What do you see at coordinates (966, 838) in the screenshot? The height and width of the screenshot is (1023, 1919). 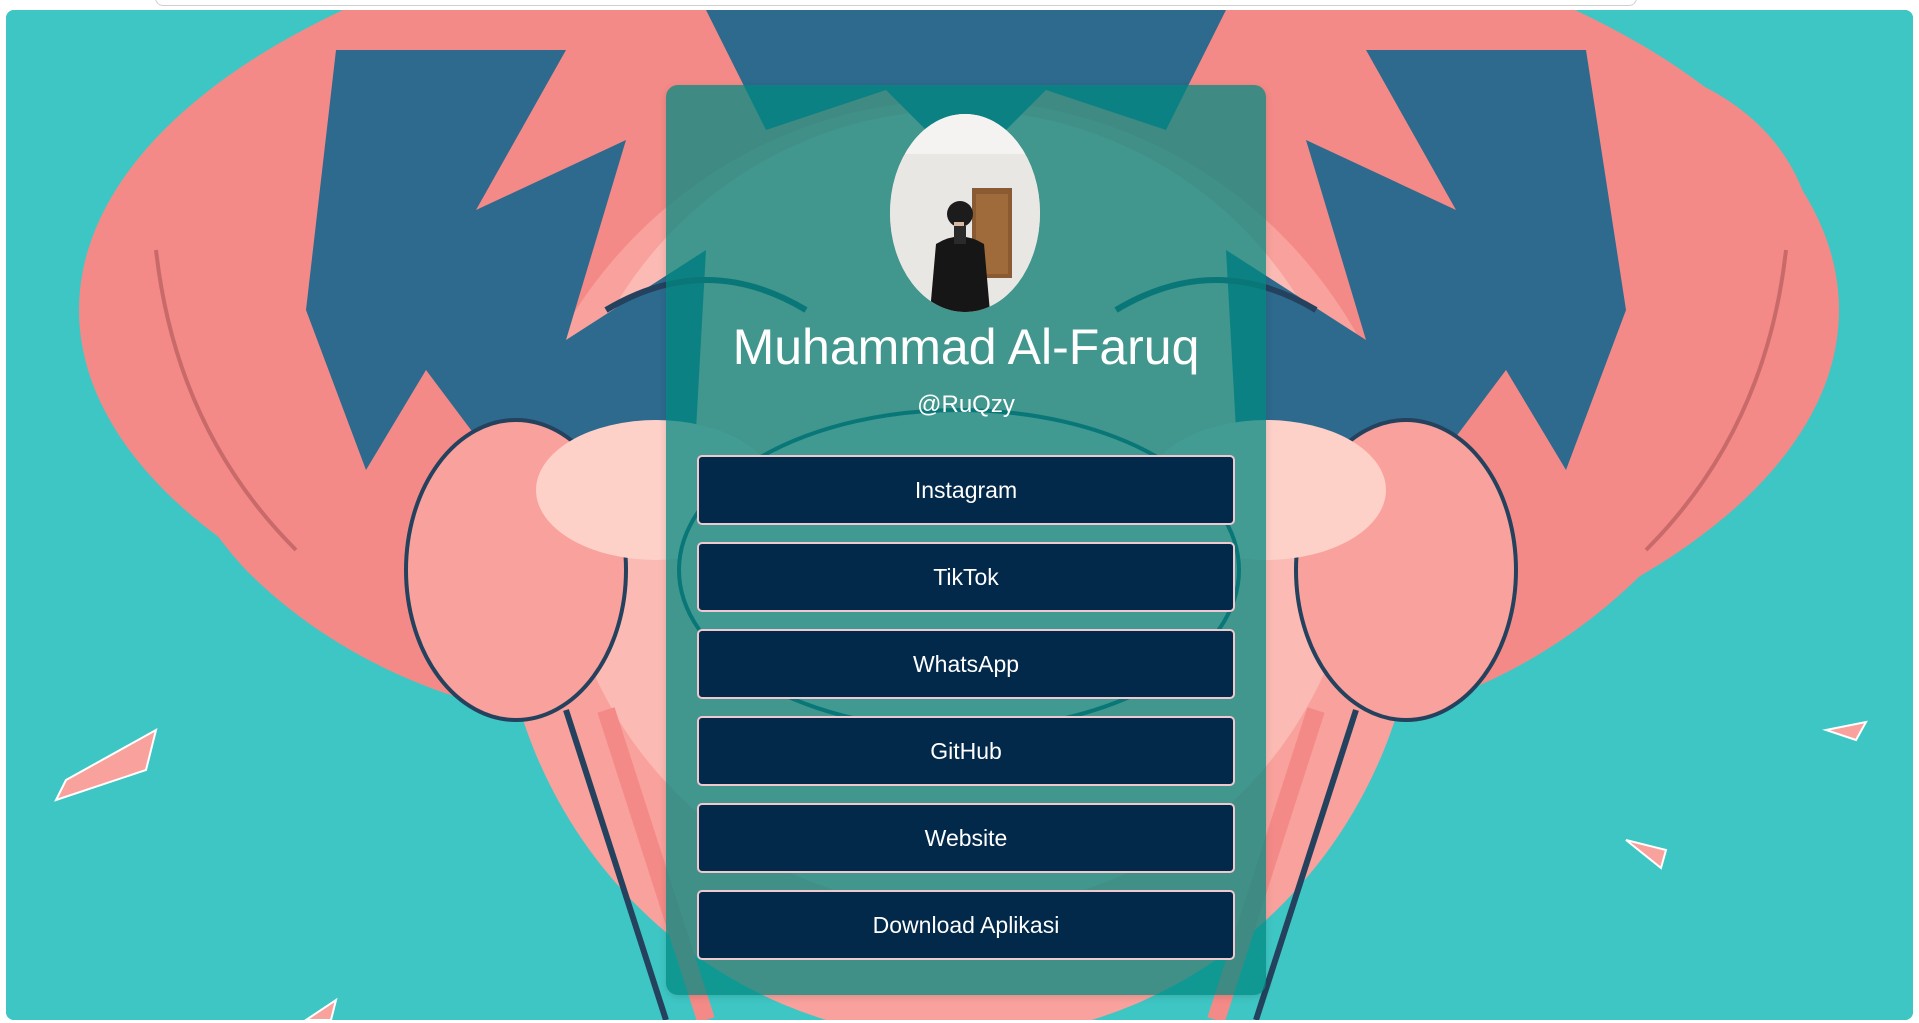 I see `website-link-button: Website` at bounding box center [966, 838].